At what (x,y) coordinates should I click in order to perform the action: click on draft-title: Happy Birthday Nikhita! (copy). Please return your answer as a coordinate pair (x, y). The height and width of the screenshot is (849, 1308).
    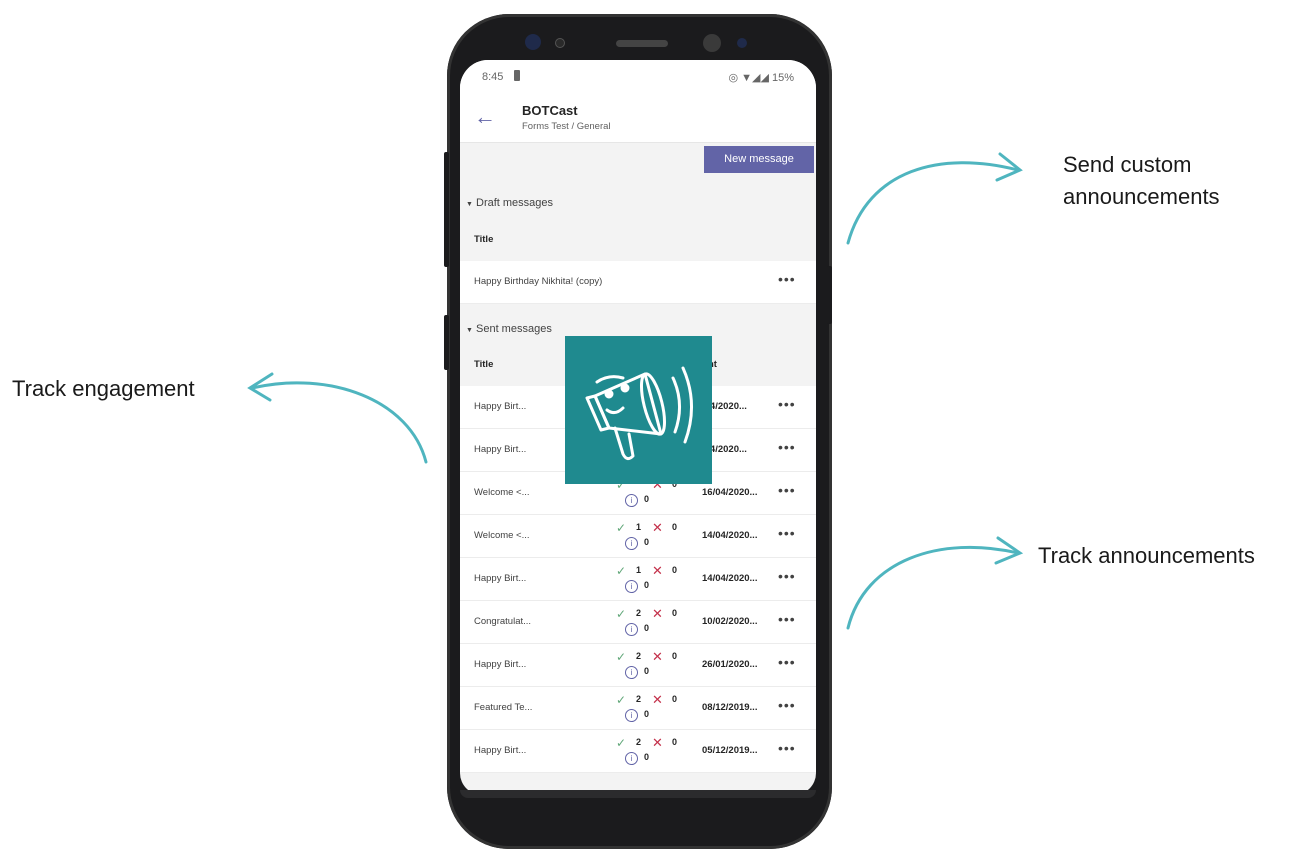
    Looking at the image, I should click on (538, 281).